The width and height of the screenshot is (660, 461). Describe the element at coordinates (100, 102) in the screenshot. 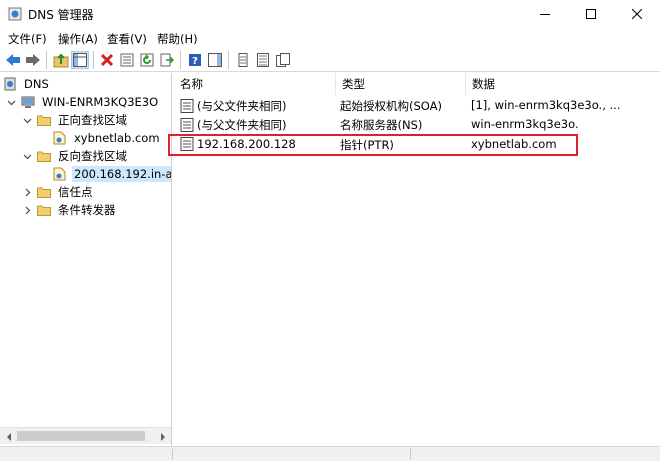

I see `tree-label-server: WIN-ENRM3KQ3E3O` at that location.